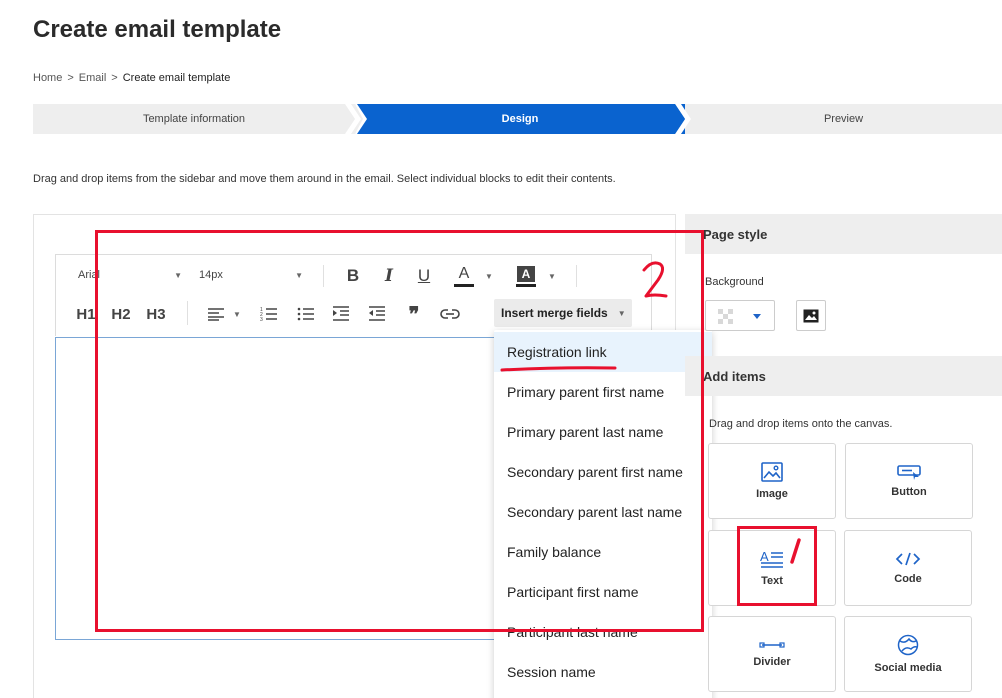 The image size is (1002, 698). I want to click on stepper: Template information Design Preview, so click(517, 119).